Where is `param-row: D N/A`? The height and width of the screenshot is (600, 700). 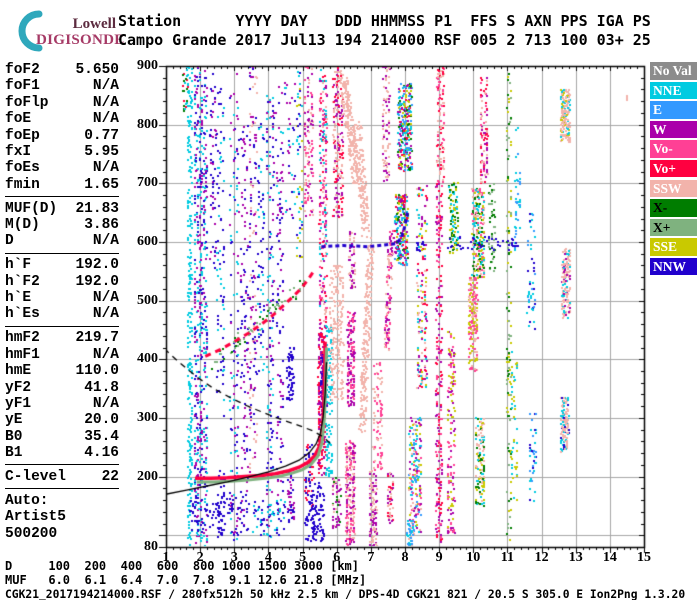 param-row: D N/A is located at coordinates (62, 241).